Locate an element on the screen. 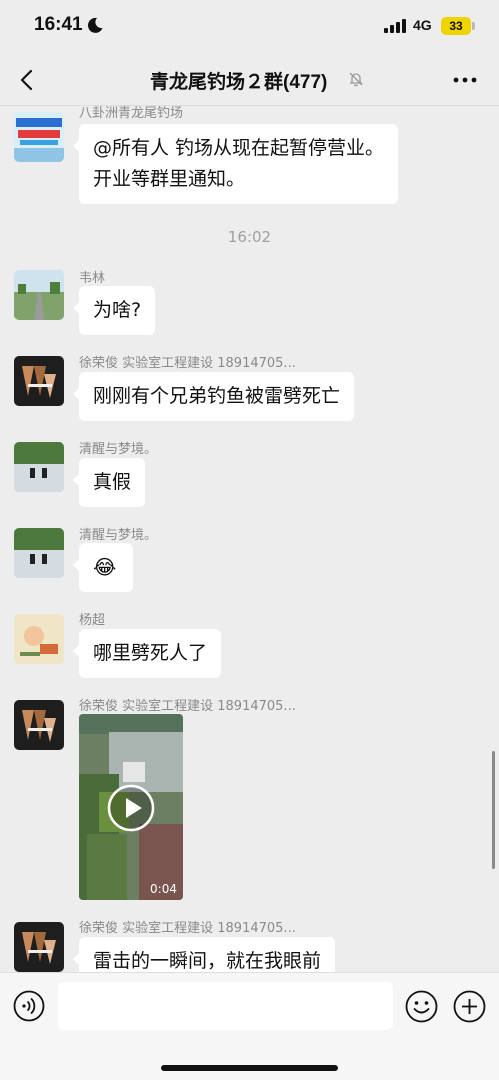 This screenshot has height=1080, width=499. message-input is located at coordinates (225, 1006).